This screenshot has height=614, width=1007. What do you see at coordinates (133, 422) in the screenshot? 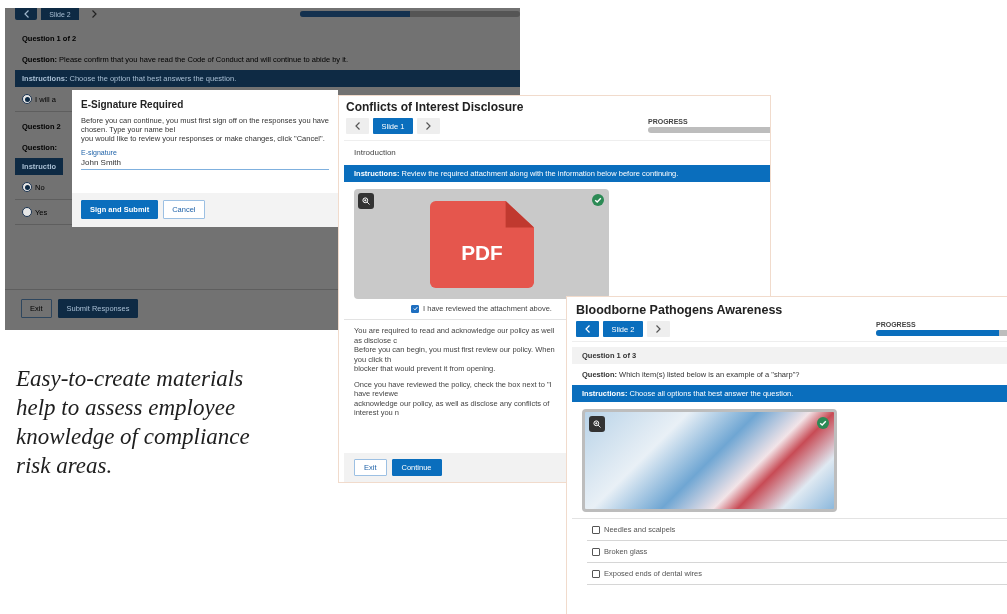
I see `caption-text: Easy-to-create materials help to assess employee knowledge of compliance risk areas.` at bounding box center [133, 422].